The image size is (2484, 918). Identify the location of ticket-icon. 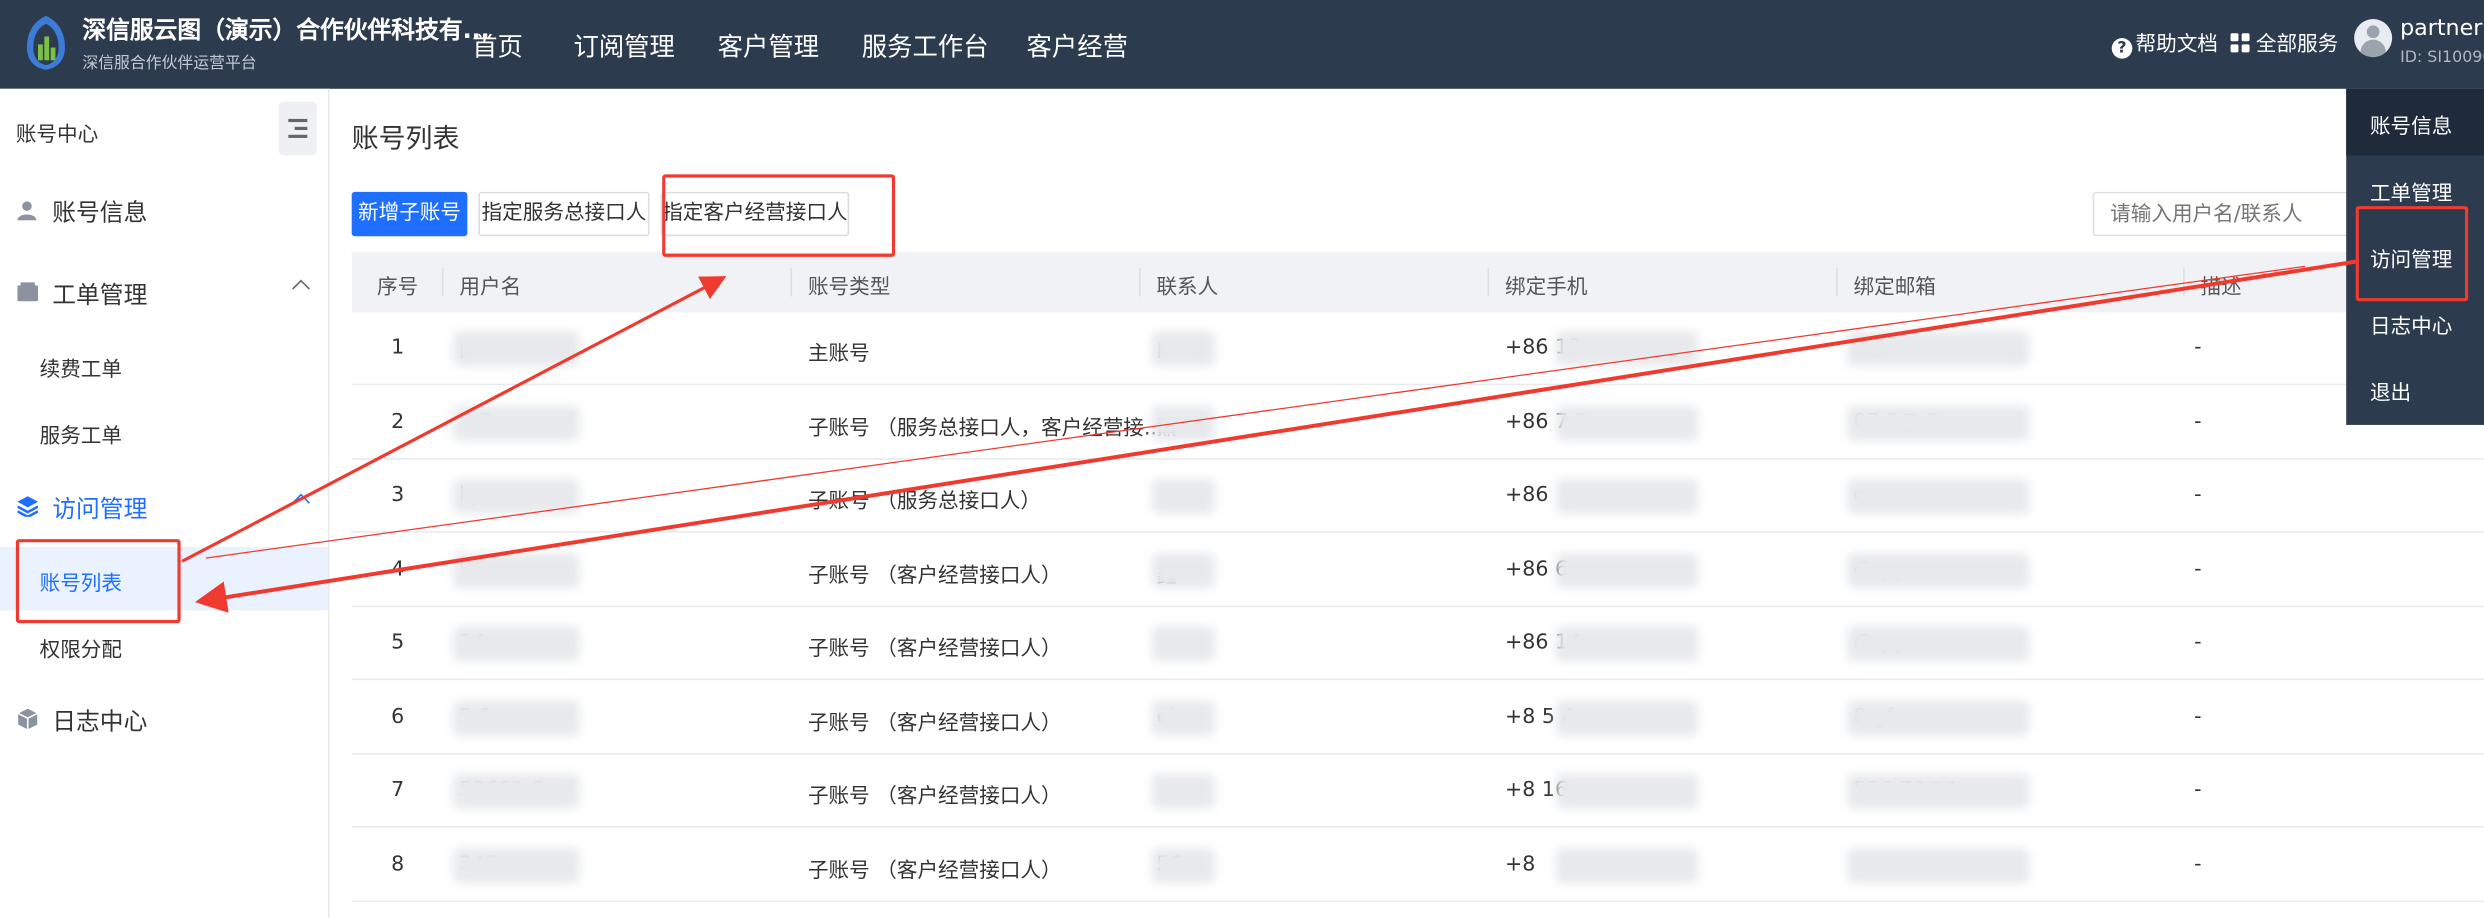
(28, 292).